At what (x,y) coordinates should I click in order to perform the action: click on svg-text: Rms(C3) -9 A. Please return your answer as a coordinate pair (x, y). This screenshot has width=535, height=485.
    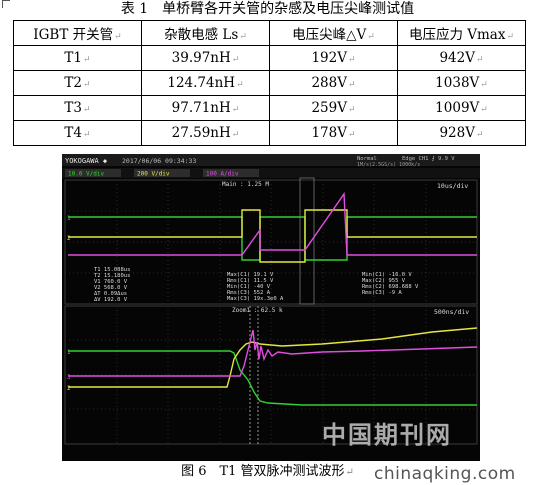
    Looking at the image, I should click on (382, 293).